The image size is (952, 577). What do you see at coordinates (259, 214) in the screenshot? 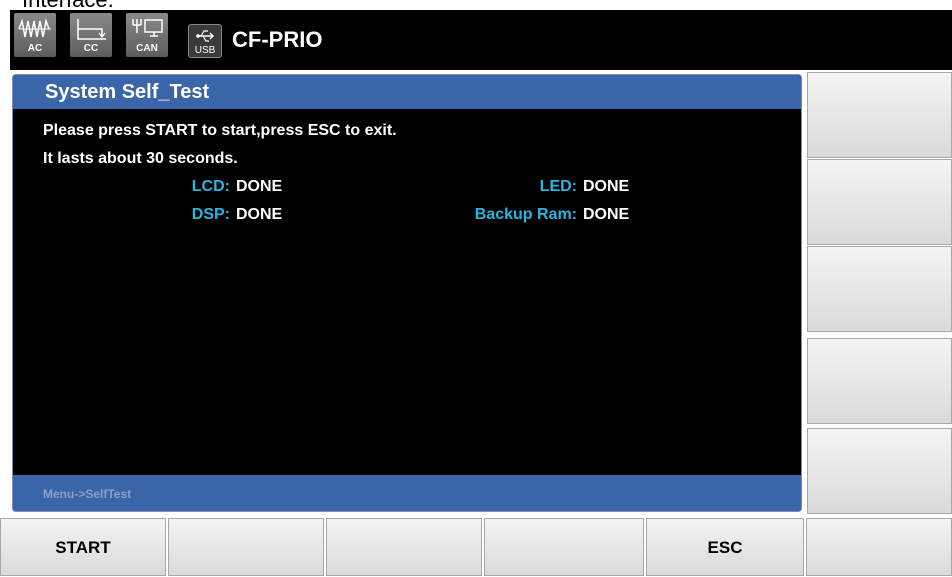
I see `dsp-status: DONE` at bounding box center [259, 214].